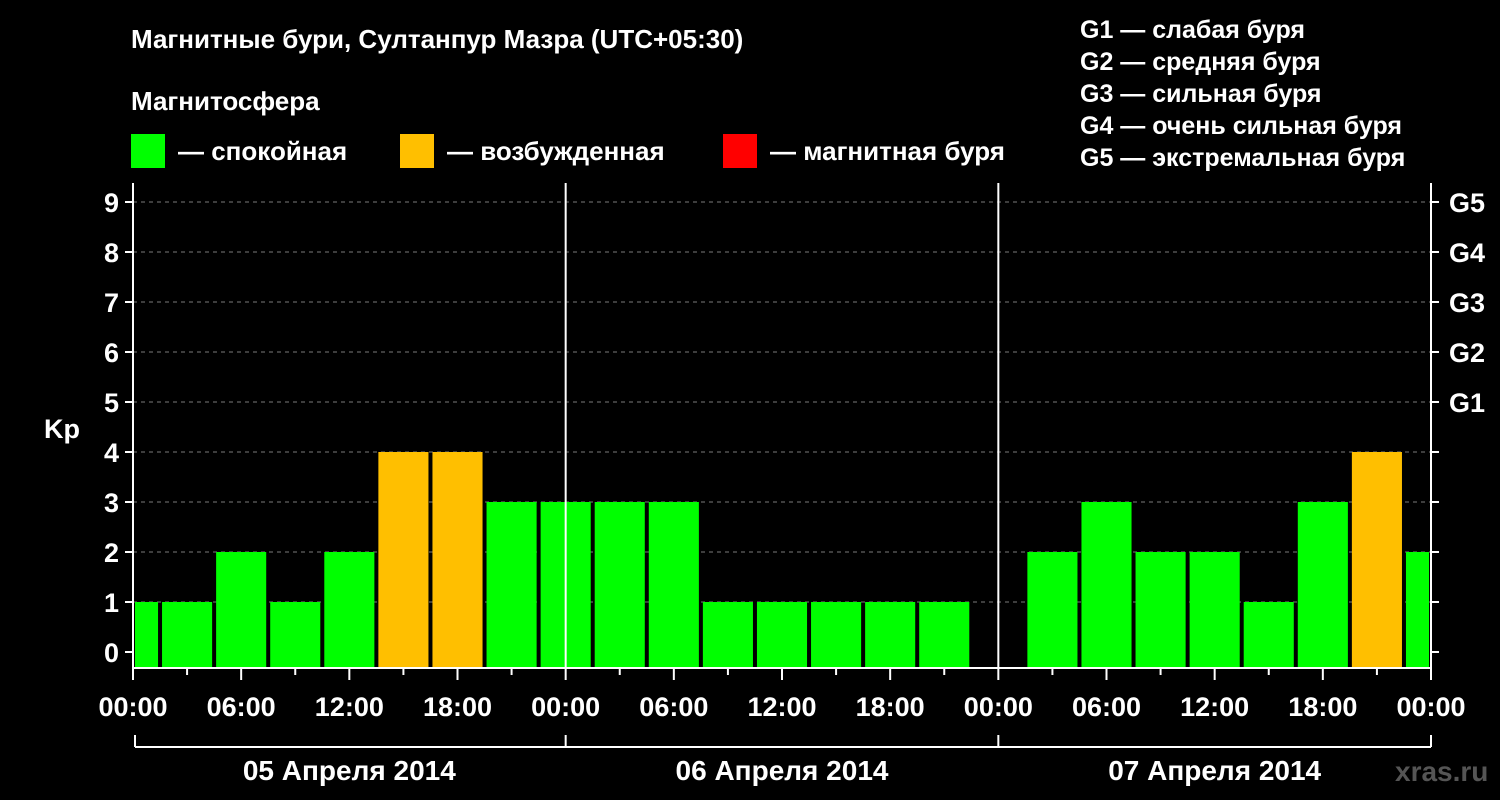  I want to click on y-tick-label: 9, so click(111, 203).